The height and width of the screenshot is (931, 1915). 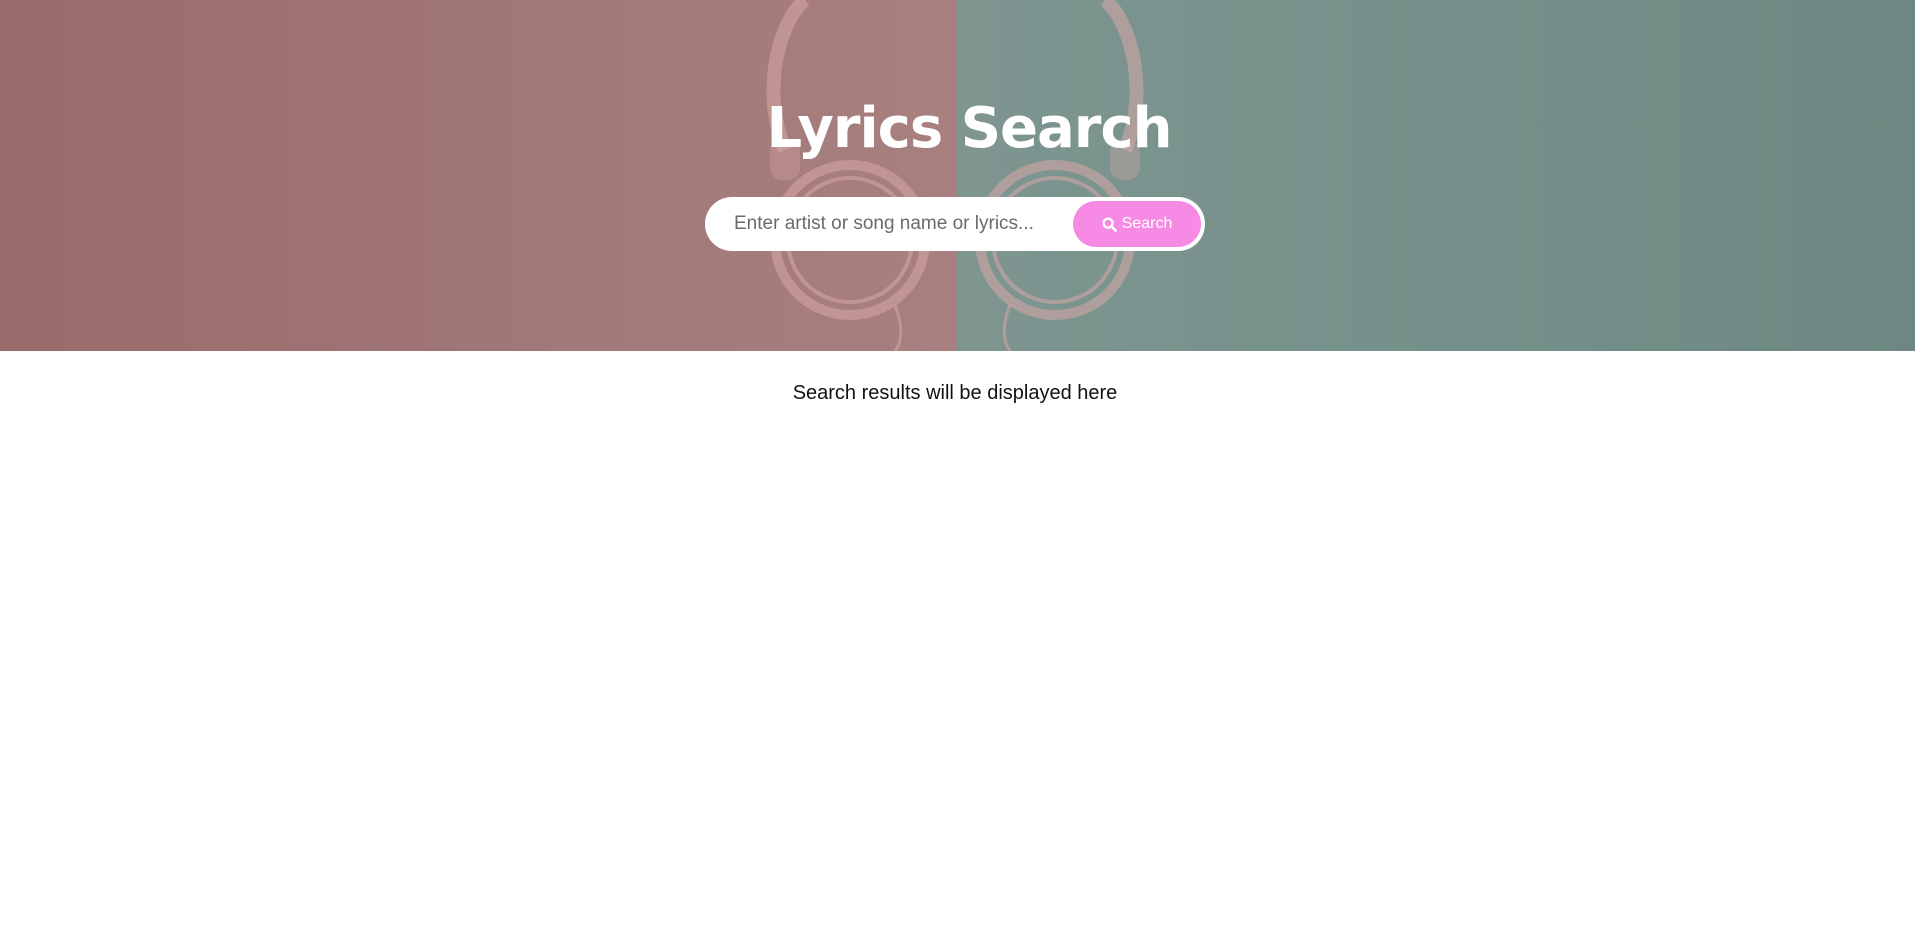 What do you see at coordinates (885, 224) in the screenshot?
I see `search-input` at bounding box center [885, 224].